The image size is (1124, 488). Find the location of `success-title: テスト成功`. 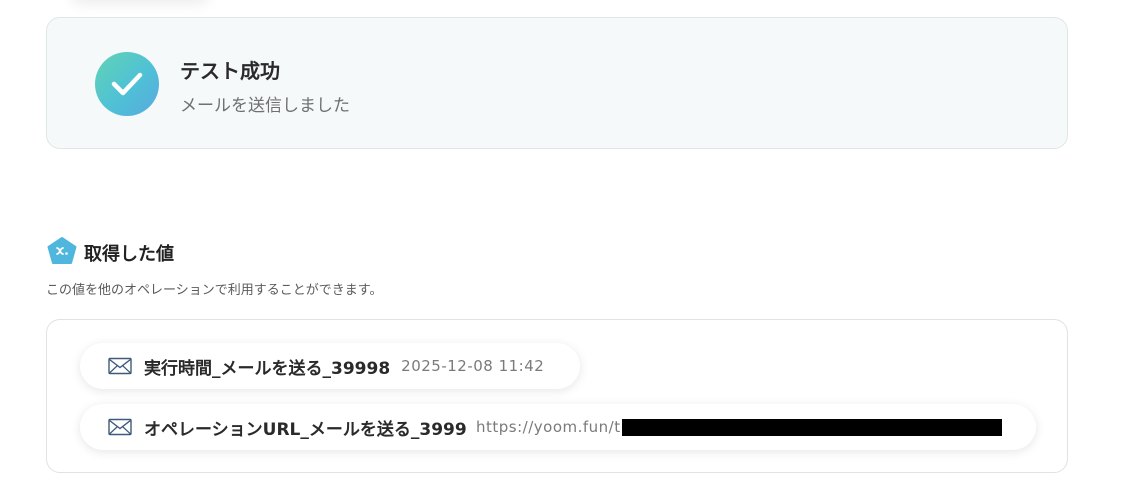

success-title: テスト成功 is located at coordinates (230, 71).